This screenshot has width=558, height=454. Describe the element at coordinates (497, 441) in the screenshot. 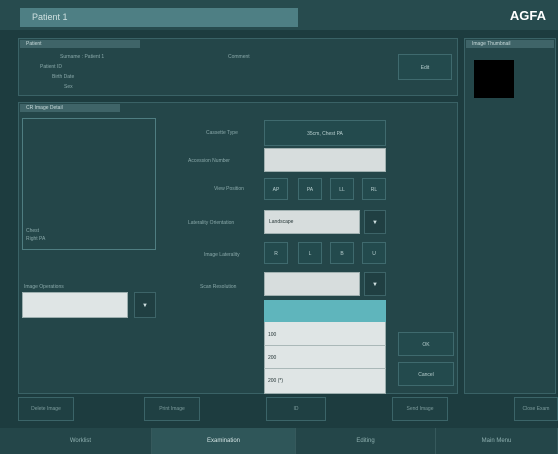

I see `tab-main-menu: Main Menu` at that location.